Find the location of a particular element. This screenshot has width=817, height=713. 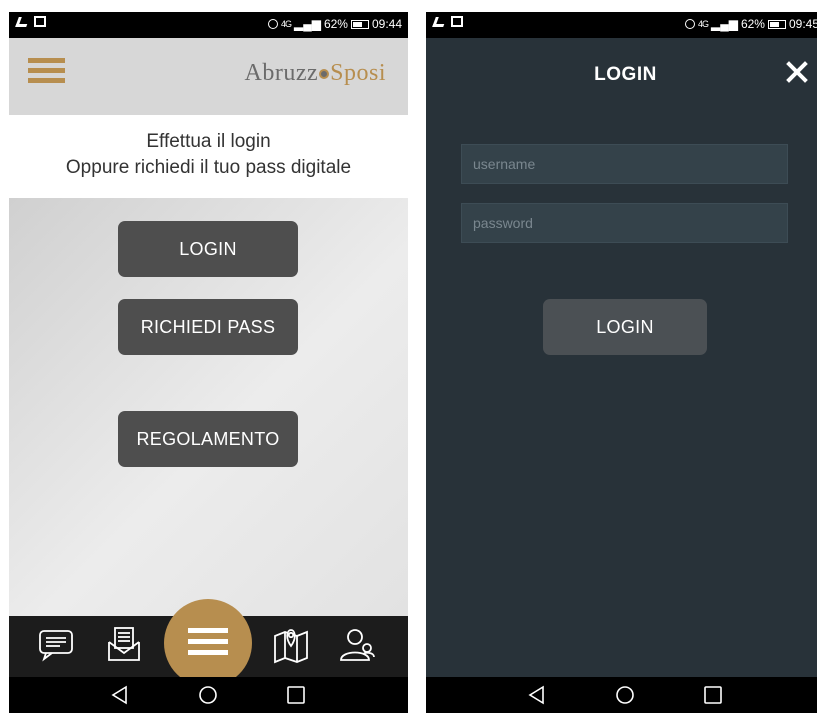

chat-icon is located at coordinates (56, 644).